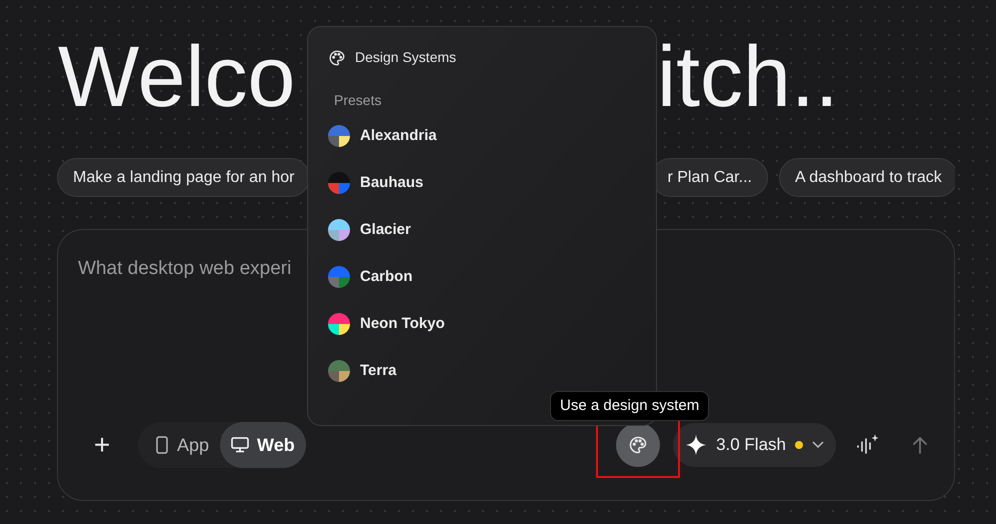 The image size is (996, 524). Describe the element at coordinates (866, 177) in the screenshot. I see `suggestion-chip: A dashboard to track` at that location.